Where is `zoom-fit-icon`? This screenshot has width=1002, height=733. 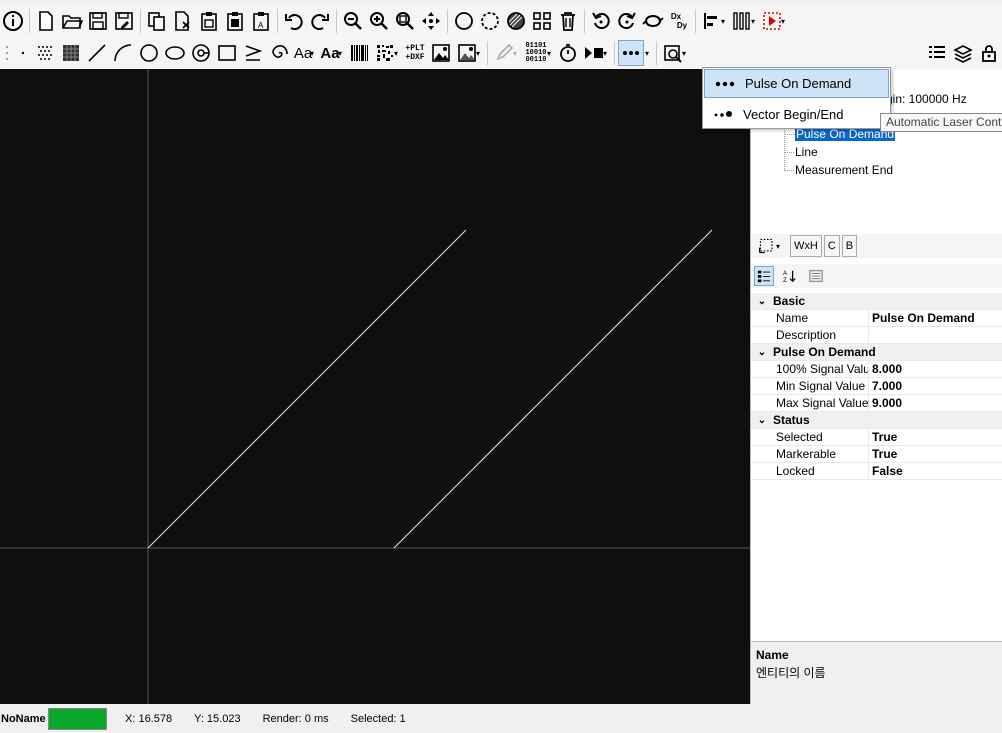 zoom-fit-icon is located at coordinates (405, 21).